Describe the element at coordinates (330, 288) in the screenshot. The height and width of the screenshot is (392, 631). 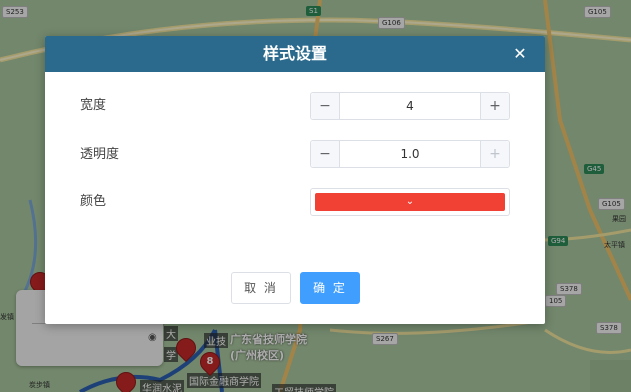
I see `confirm-button: 确 定` at that location.